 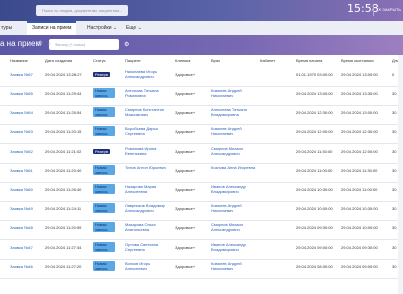 What do you see at coordinates (70, 44) in the screenshot?
I see `filter-placeholder: Фильтр (* поиск)` at bounding box center [70, 44].